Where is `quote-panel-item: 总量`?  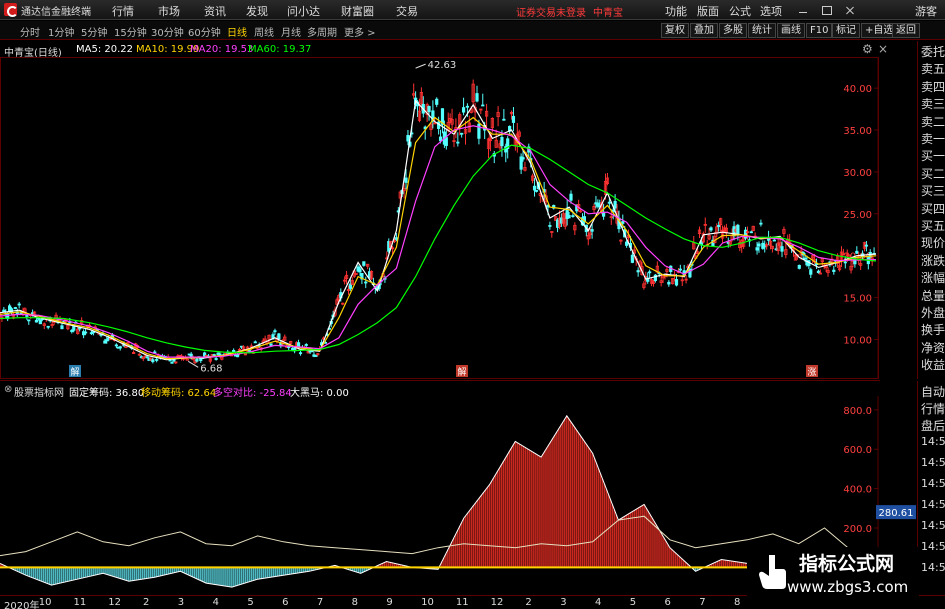
quote-panel-item: 总量 is located at coordinates (933, 295).